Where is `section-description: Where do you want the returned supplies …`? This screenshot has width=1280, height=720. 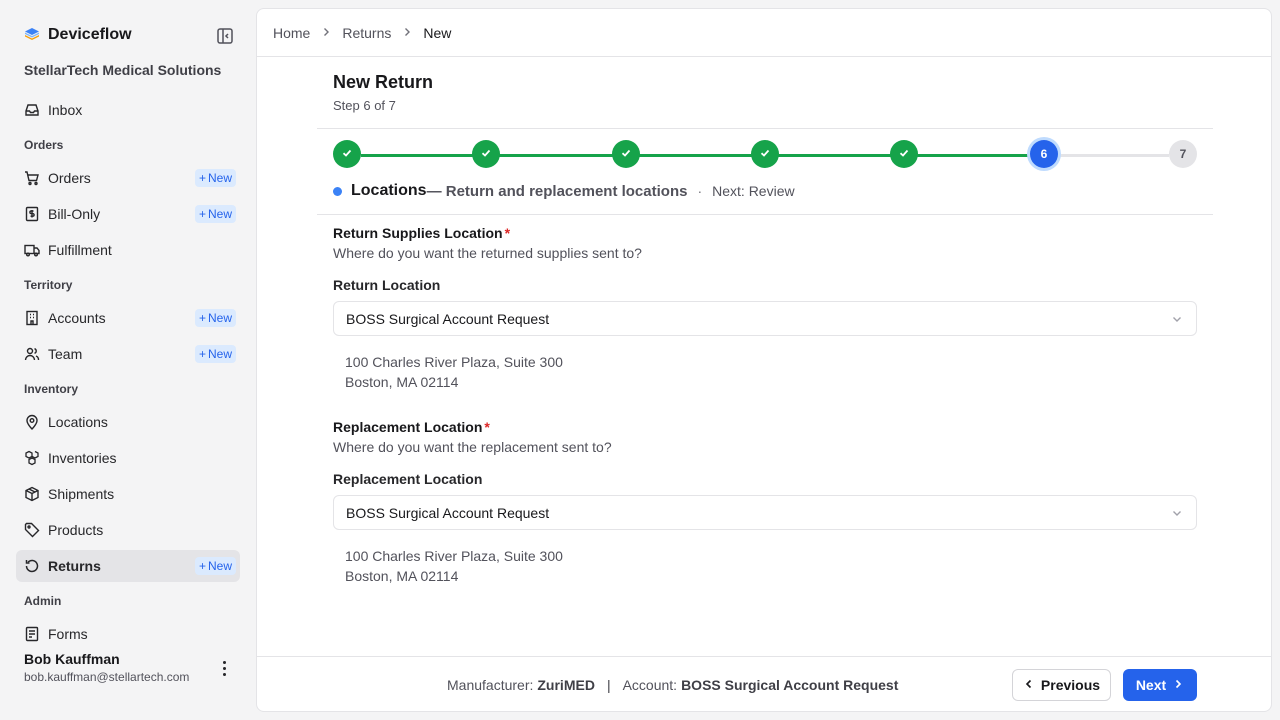 section-description: Where do you want the returned supplies … is located at coordinates (487, 253).